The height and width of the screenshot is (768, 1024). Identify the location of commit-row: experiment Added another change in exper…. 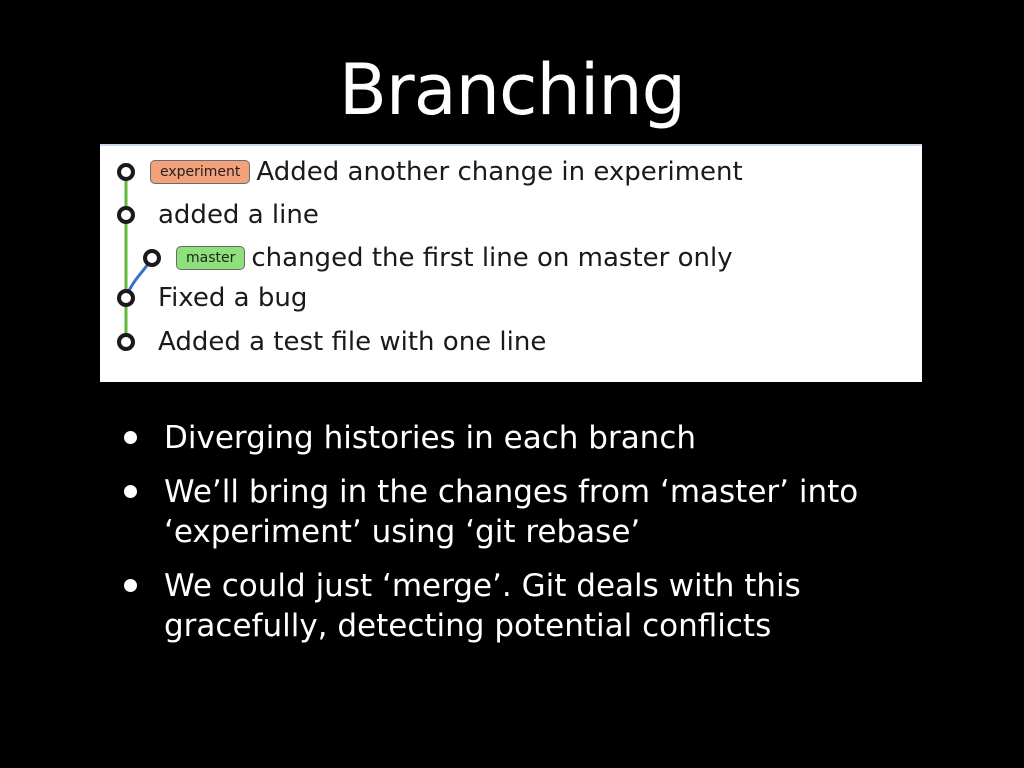
(446, 172).